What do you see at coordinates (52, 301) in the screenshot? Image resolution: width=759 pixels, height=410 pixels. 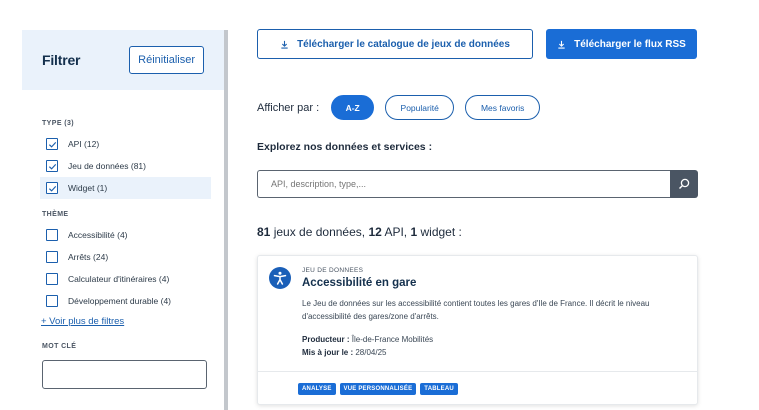 I see `checkbox-sustainability` at bounding box center [52, 301].